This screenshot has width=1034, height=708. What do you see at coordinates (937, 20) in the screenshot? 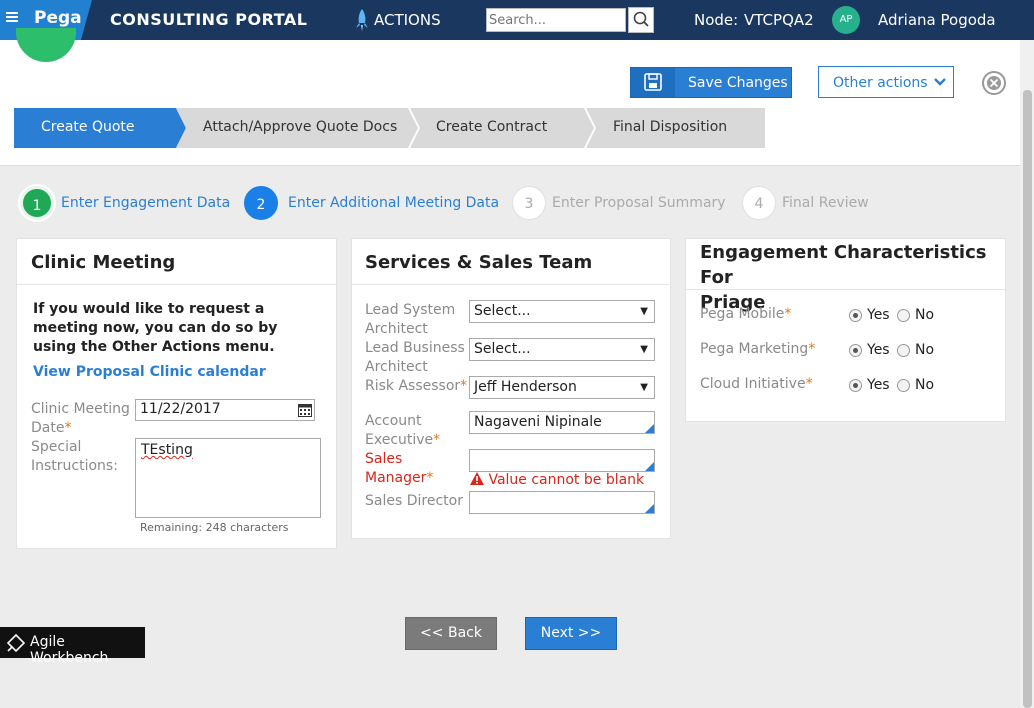
I see `user-name: Adriana Pogoda` at bounding box center [937, 20].